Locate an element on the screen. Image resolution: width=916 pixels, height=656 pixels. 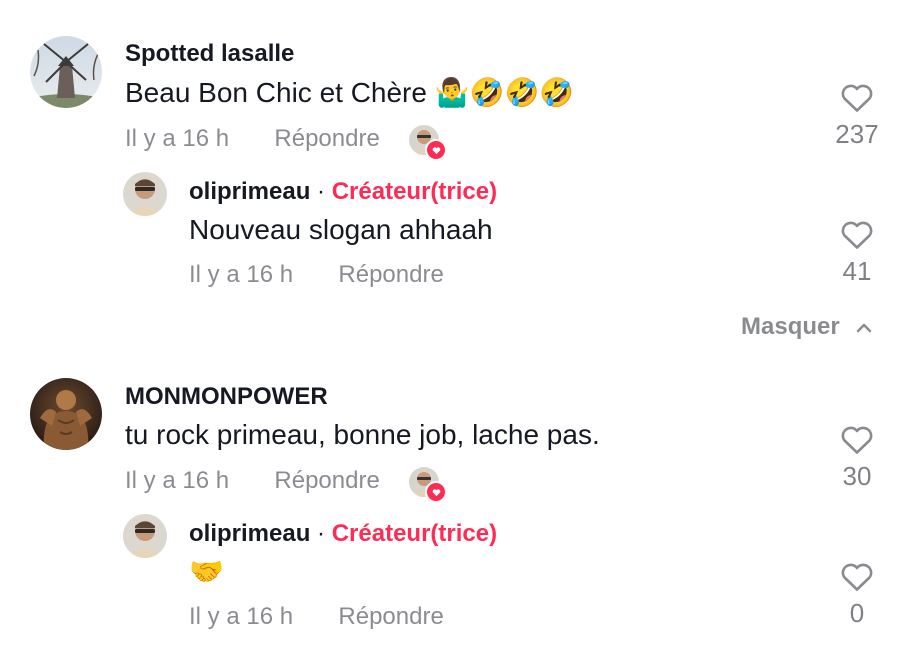
comment-text: Beau Bon Chic et Chère 🤷‍♂️🤣🤣🤣 is located at coordinates (350, 92).